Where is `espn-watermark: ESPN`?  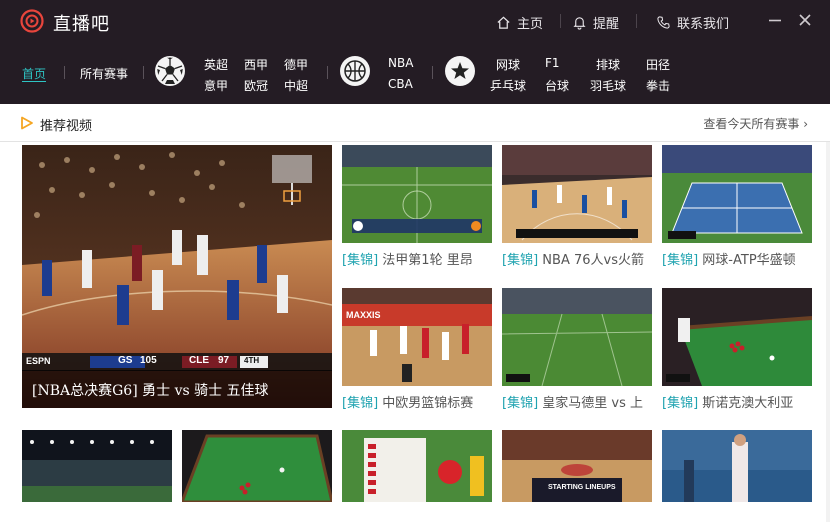
espn-watermark: ESPN is located at coordinates (38, 361).